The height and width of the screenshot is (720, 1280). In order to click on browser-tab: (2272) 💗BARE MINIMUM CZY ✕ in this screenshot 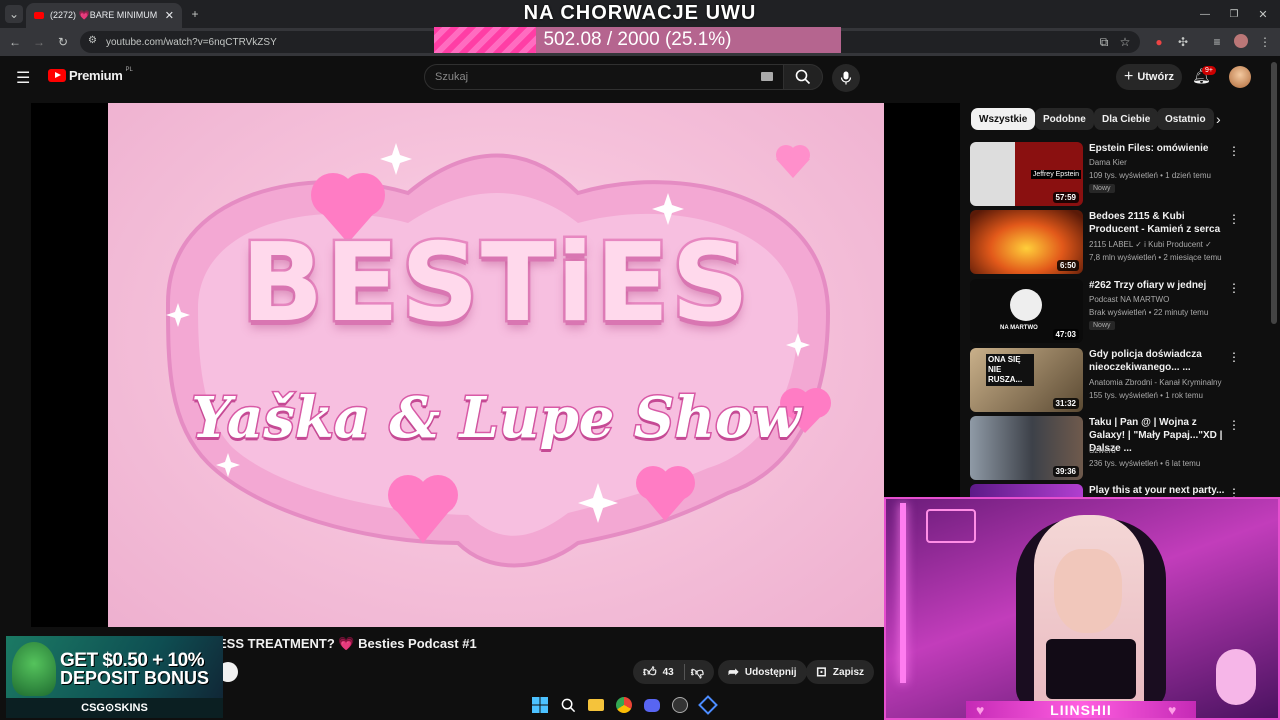, I will do `click(104, 15)`.